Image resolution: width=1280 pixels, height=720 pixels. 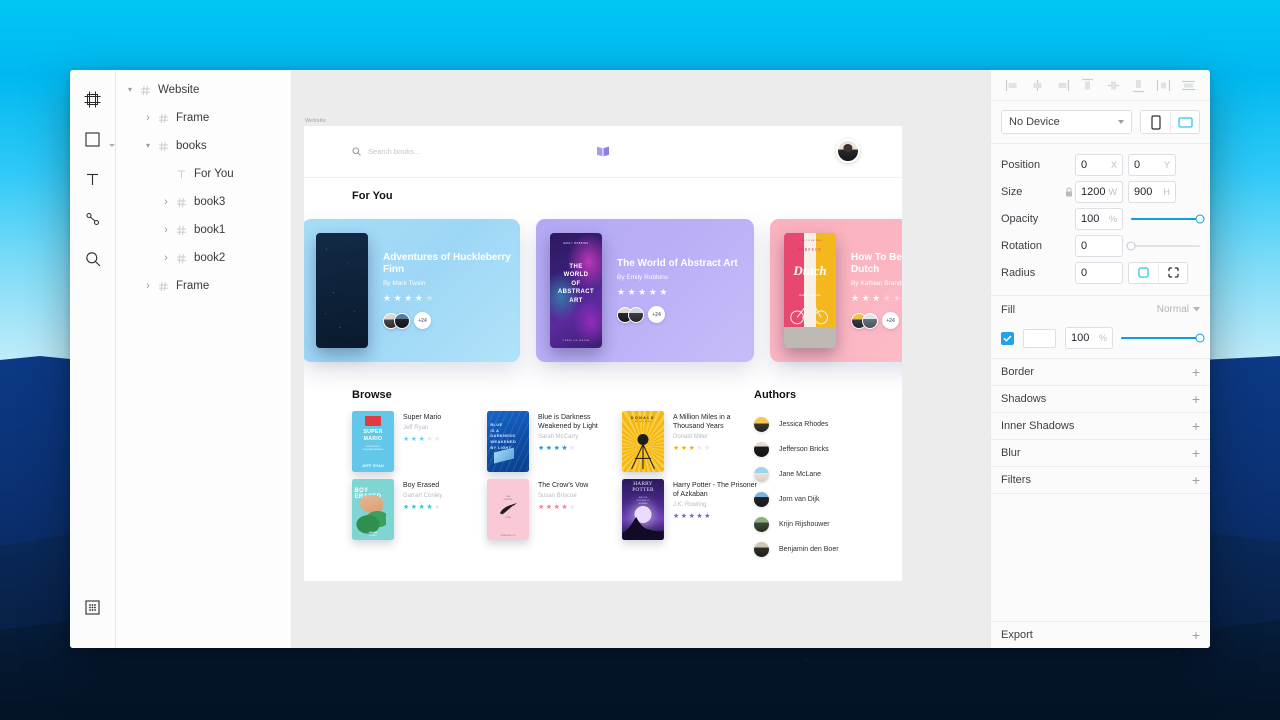 I want to click on distribute-vertical-icon, so click(x=1189, y=85).